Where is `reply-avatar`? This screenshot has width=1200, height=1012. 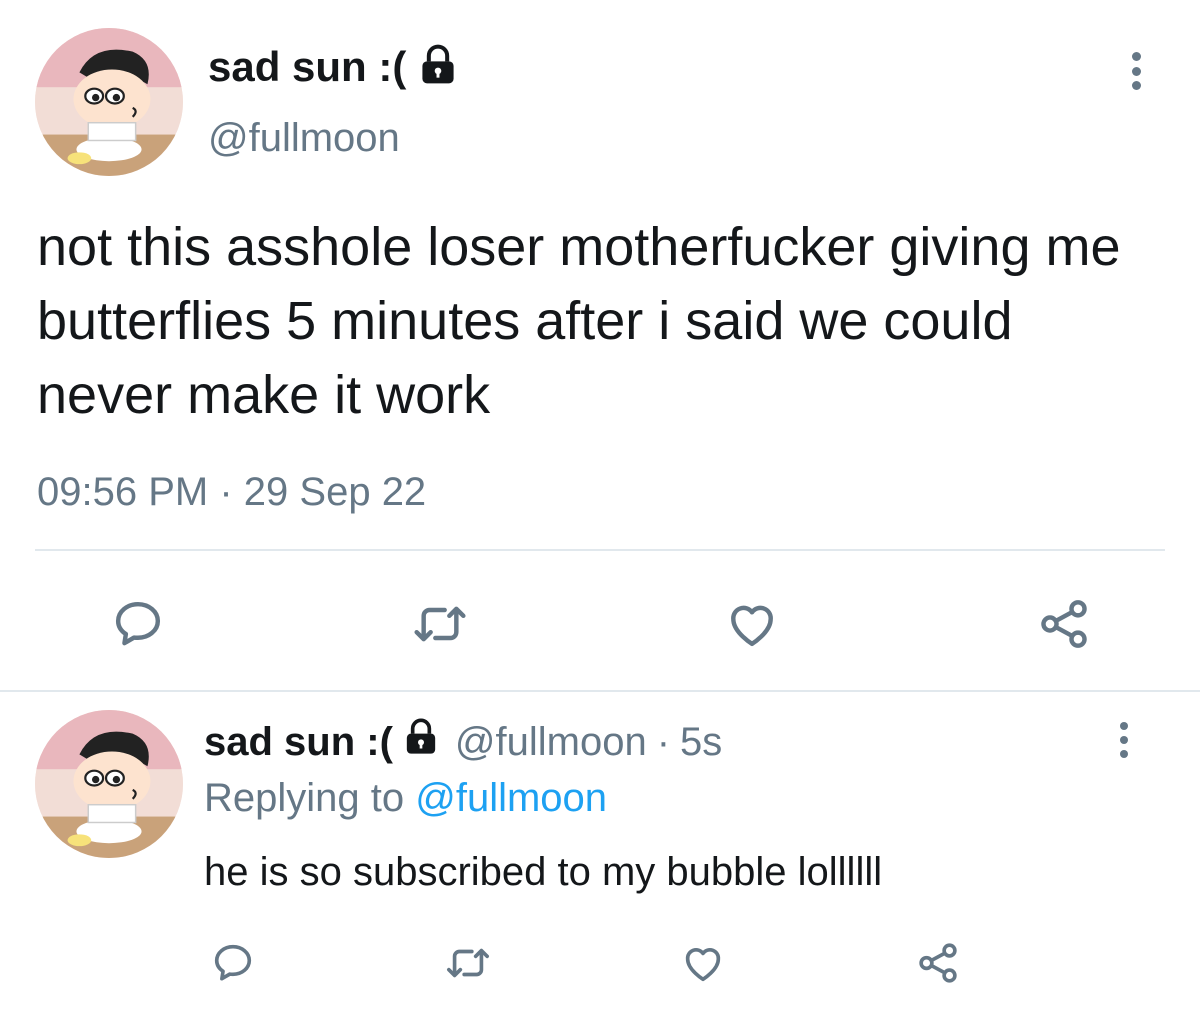 reply-avatar is located at coordinates (109, 784).